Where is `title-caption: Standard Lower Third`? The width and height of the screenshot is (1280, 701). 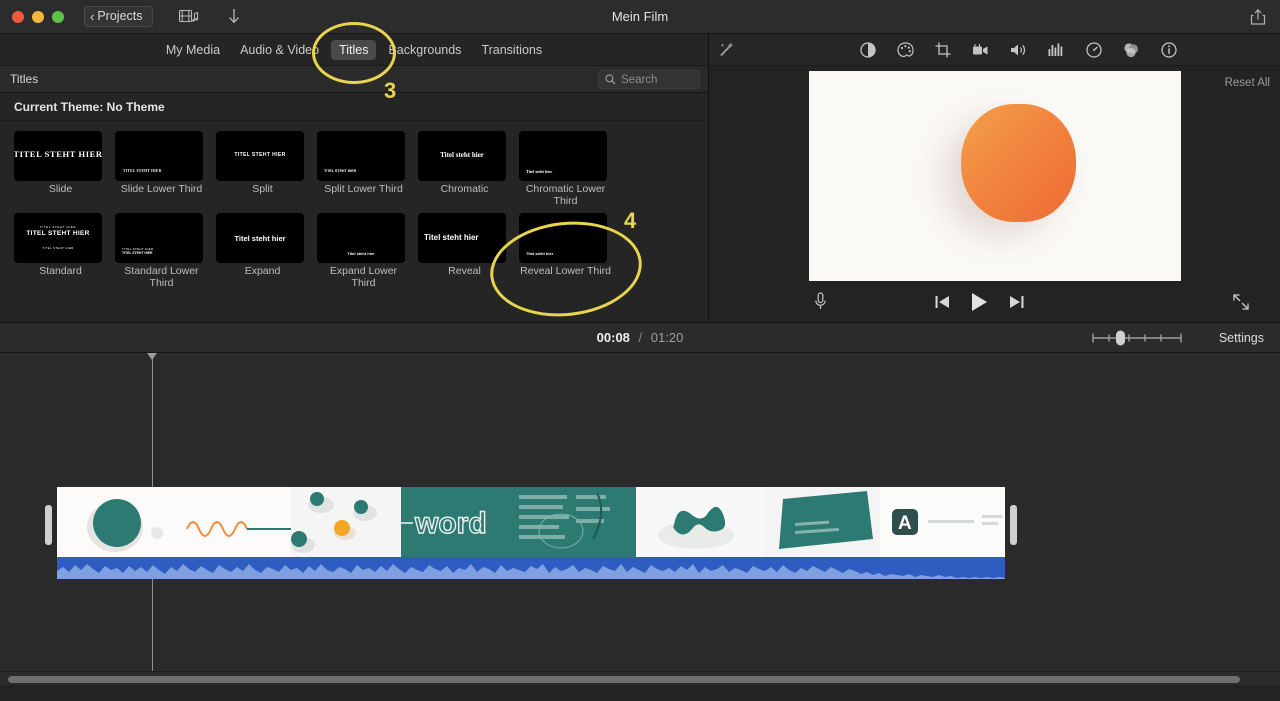
title-caption: Standard Lower Third is located at coordinates (161, 277).